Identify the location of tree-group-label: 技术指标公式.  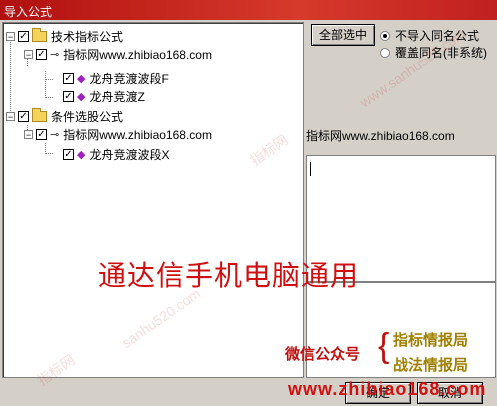
(87, 36).